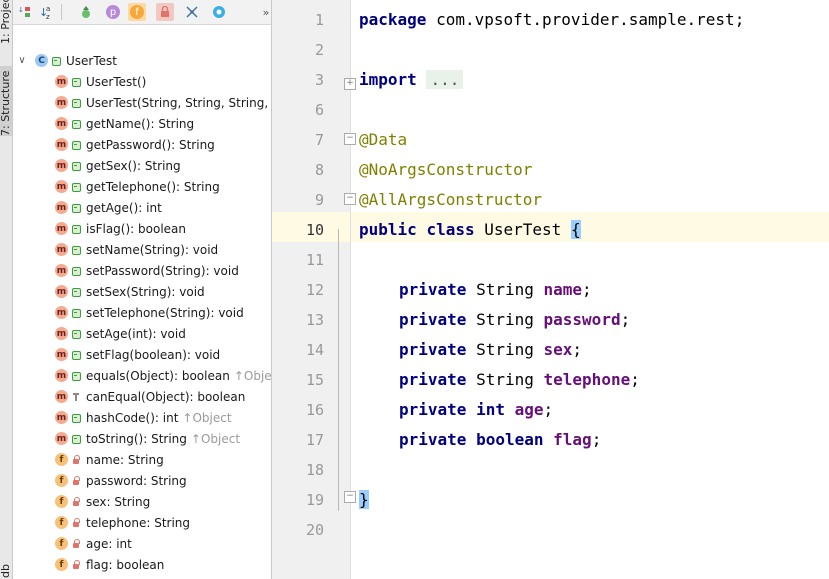 This screenshot has width=829, height=579. What do you see at coordinates (136, 228) in the screenshot?
I see `tree-item-label: isFlag(): boolean` at bounding box center [136, 228].